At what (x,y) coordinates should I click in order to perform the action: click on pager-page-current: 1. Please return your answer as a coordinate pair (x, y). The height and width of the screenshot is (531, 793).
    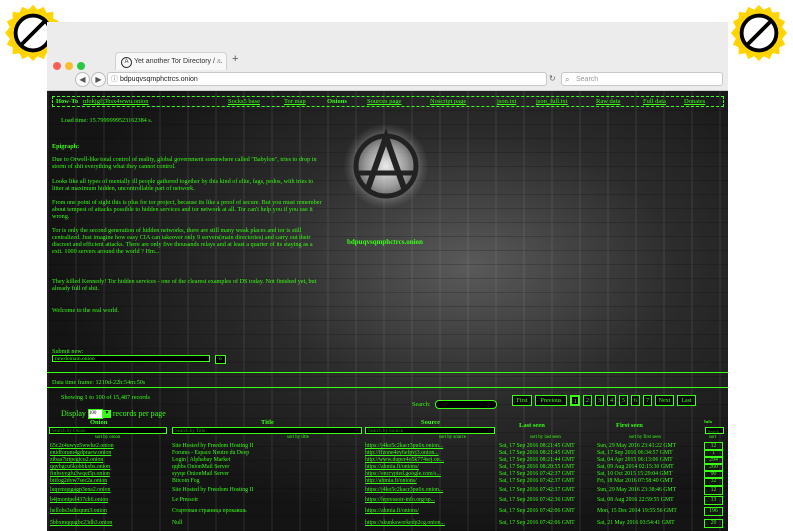
    Looking at the image, I should click on (575, 400).